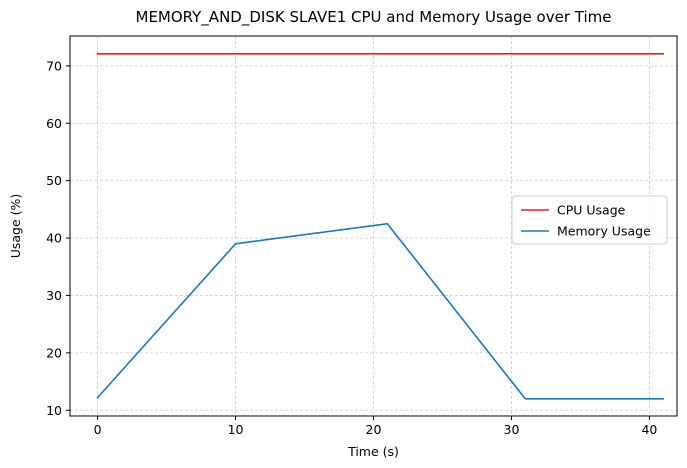  I want to click on y-tick-label: 30, so click(54, 295).